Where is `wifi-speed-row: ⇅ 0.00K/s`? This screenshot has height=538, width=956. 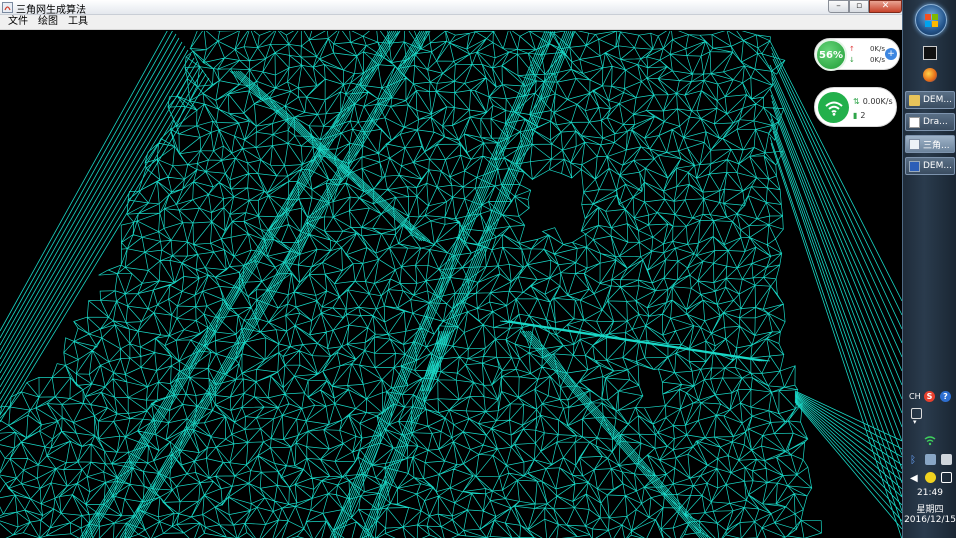 wifi-speed-row: ⇅ 0.00K/s is located at coordinates (873, 101).